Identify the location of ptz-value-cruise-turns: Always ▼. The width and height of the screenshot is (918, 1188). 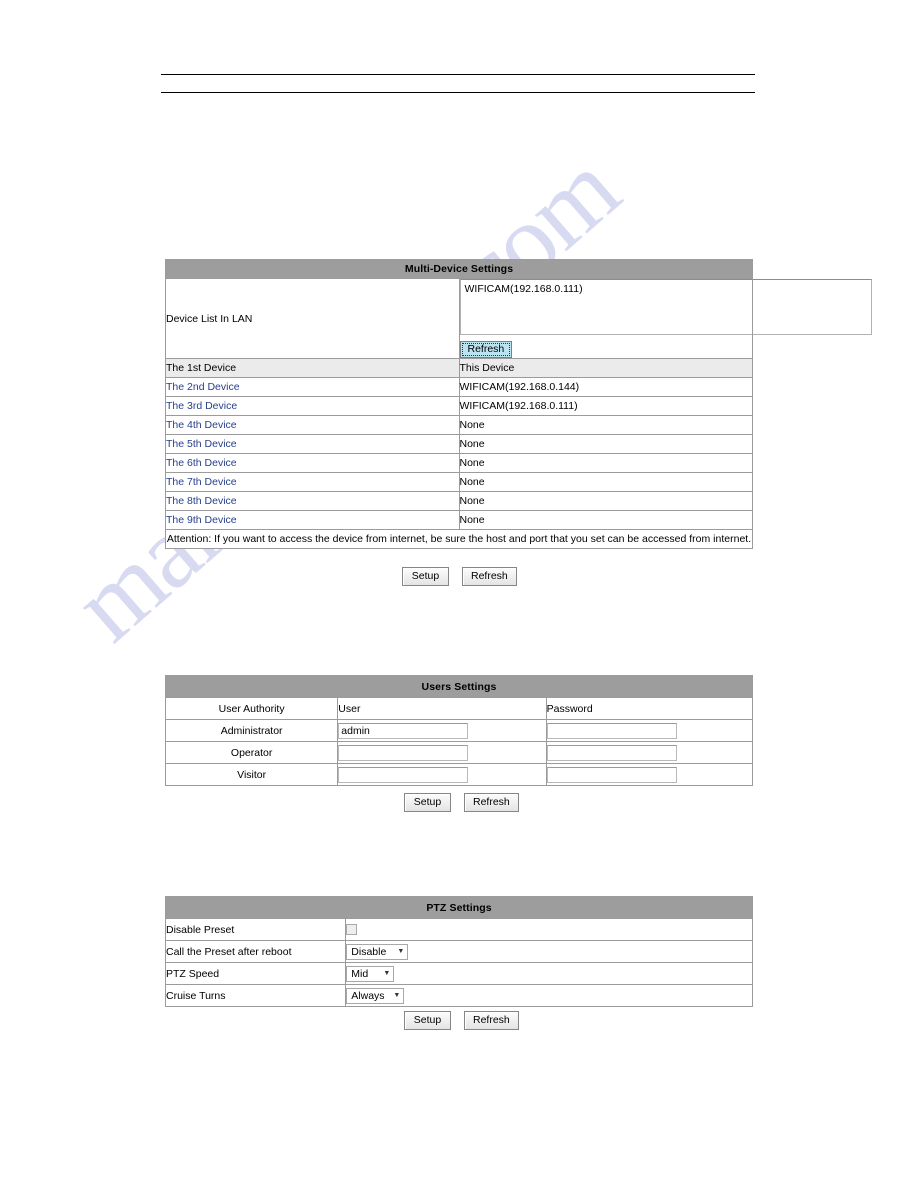
(549, 995).